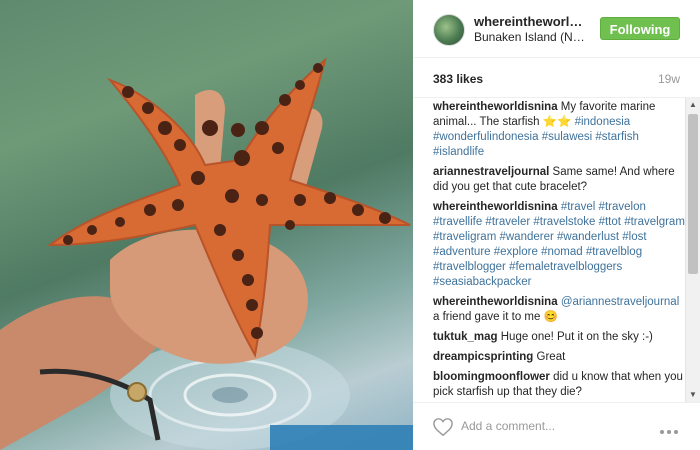 The width and height of the screenshot is (700, 450). I want to click on hashtag-link: #seasiabackpacker, so click(482, 282).